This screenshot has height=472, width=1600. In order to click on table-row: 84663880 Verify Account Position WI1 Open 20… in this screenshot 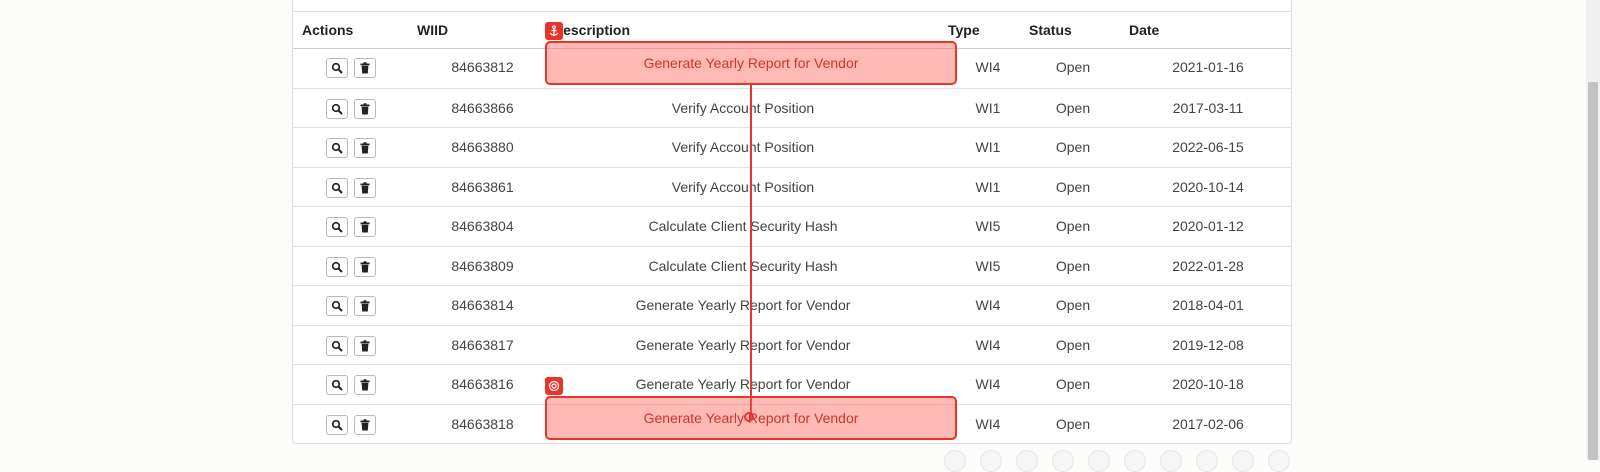, I will do `click(792, 147)`.